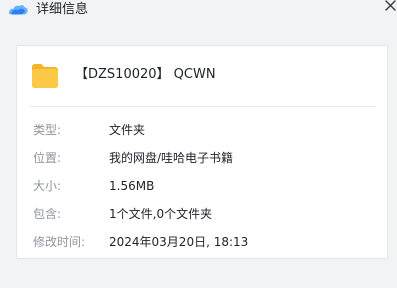 The width and height of the screenshot is (397, 288). Describe the element at coordinates (18, 10) in the screenshot. I see `app-cloud-logo-icon` at that location.